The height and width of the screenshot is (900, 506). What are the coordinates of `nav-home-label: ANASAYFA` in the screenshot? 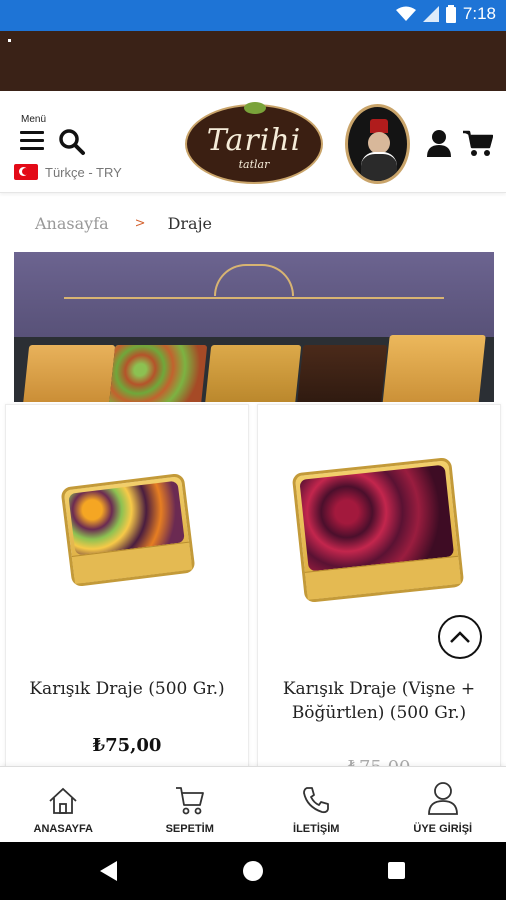 It's located at (63, 829).